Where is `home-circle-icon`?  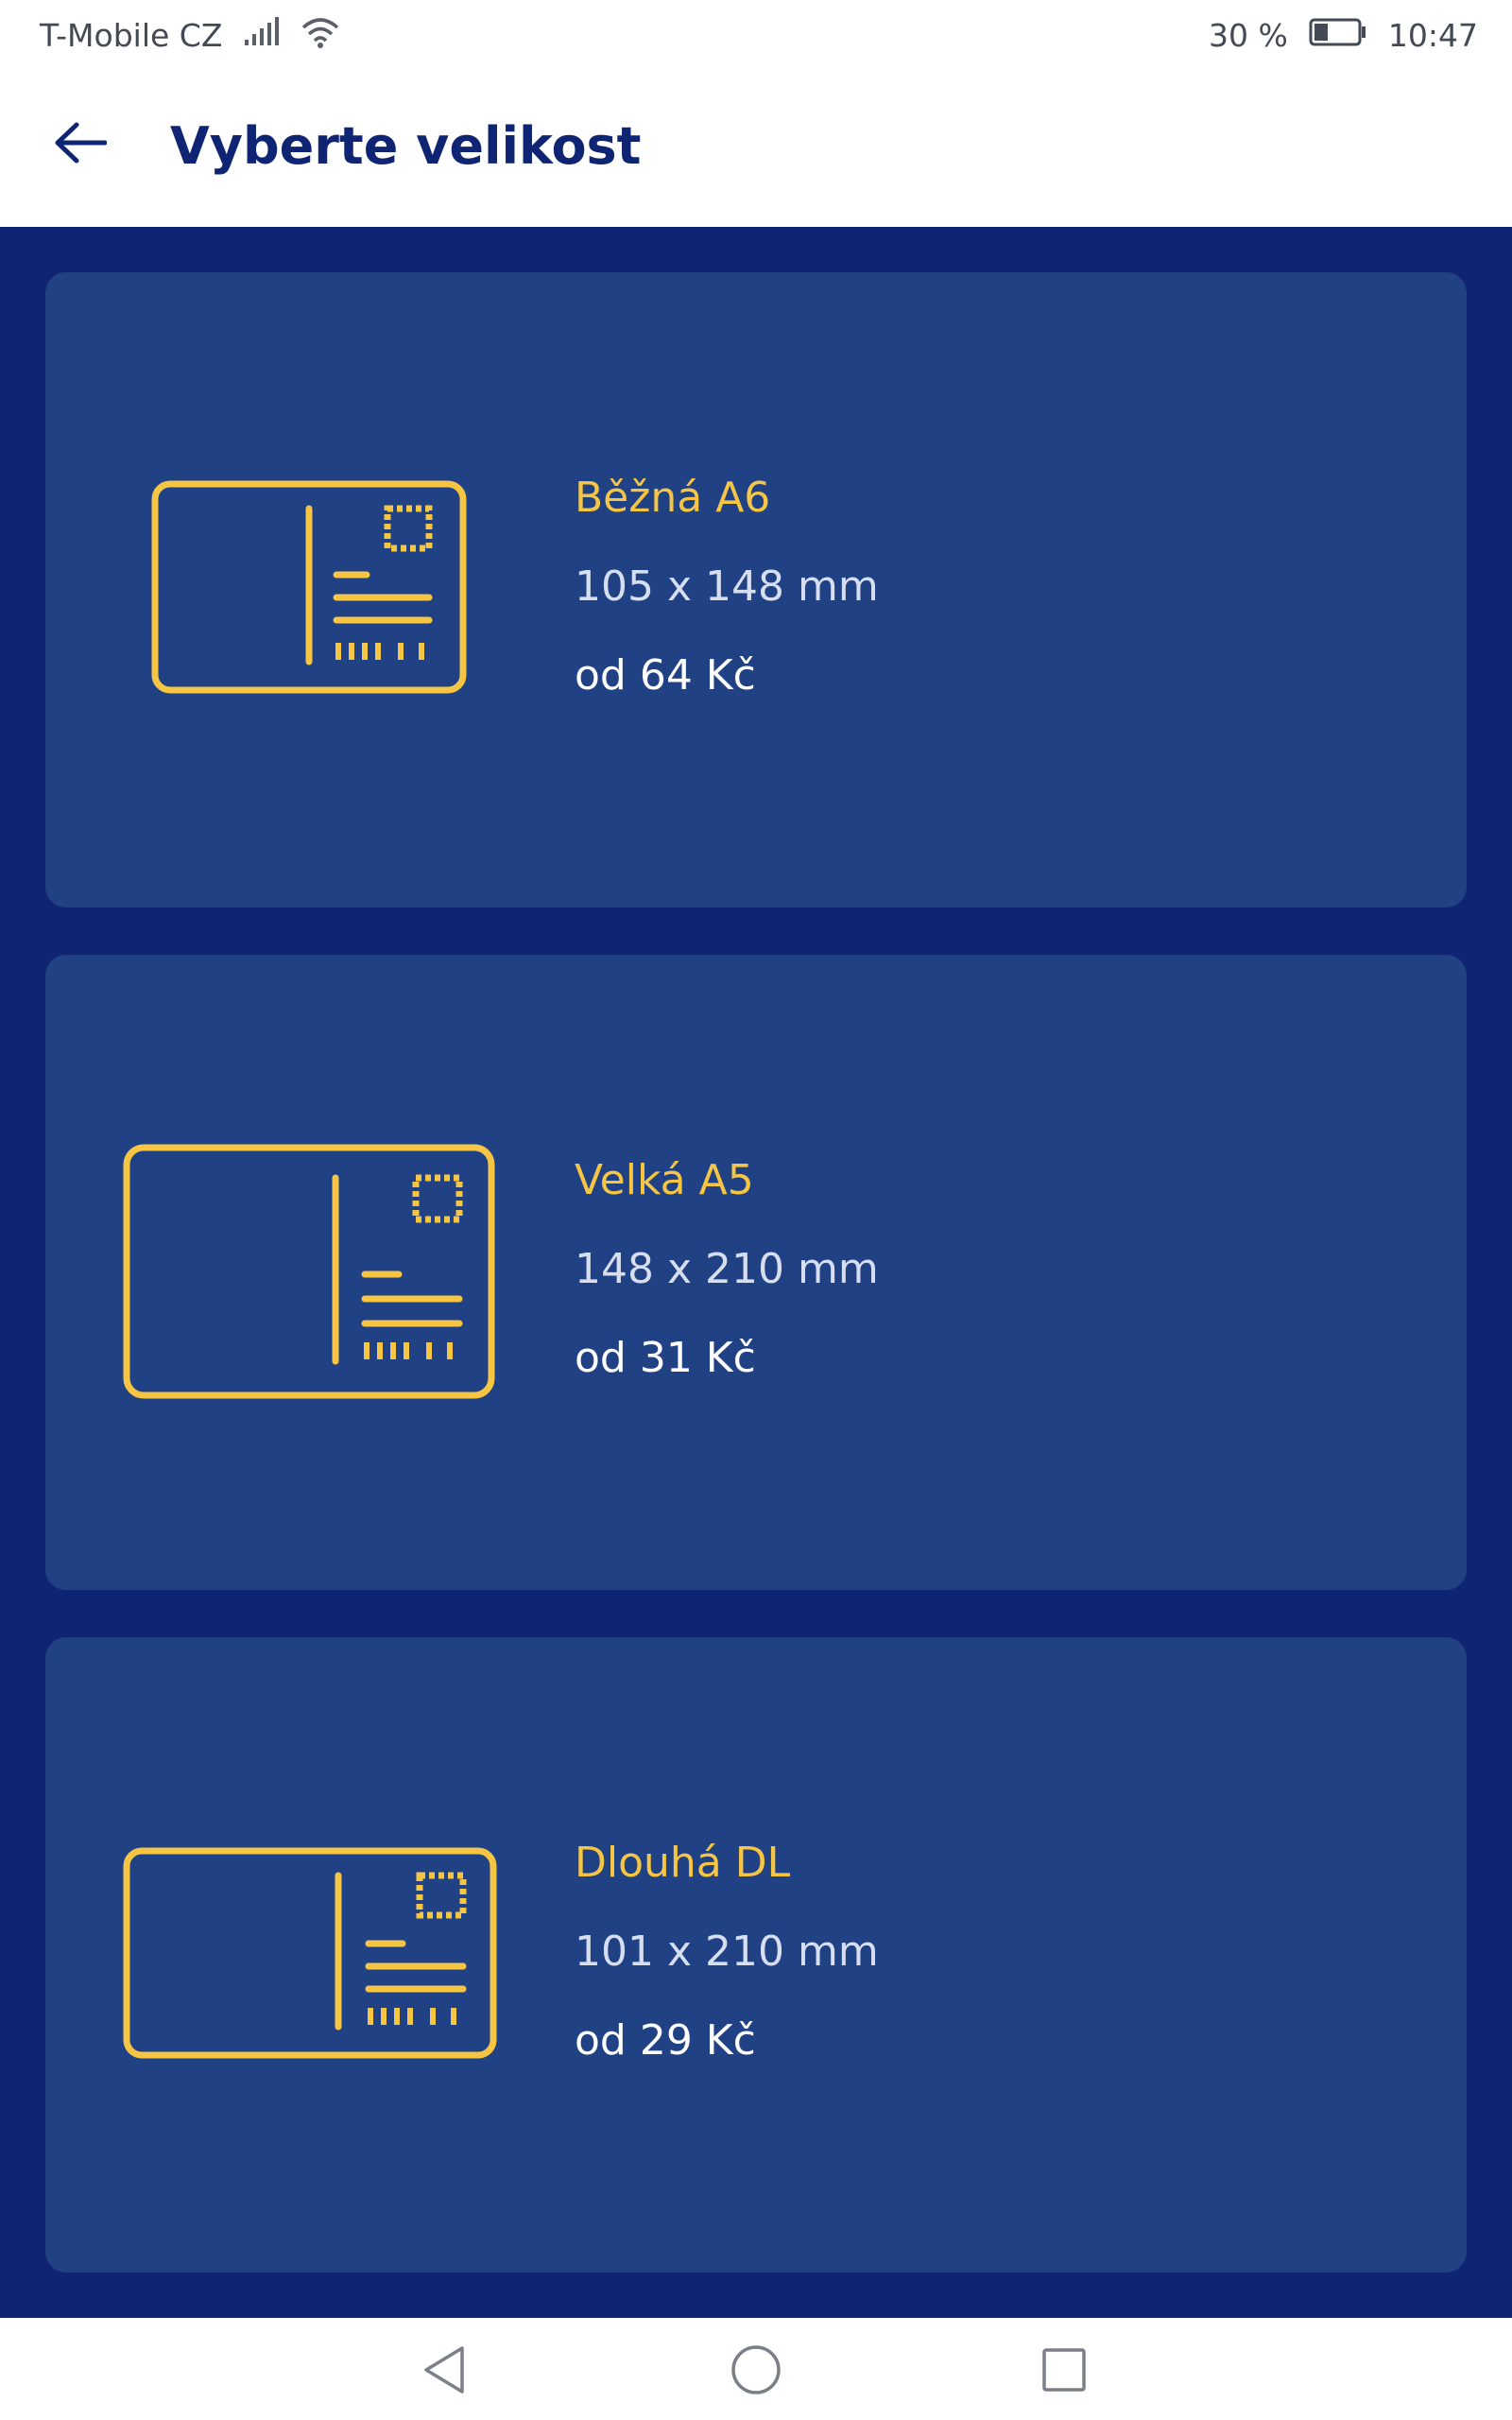 home-circle-icon is located at coordinates (756, 2371).